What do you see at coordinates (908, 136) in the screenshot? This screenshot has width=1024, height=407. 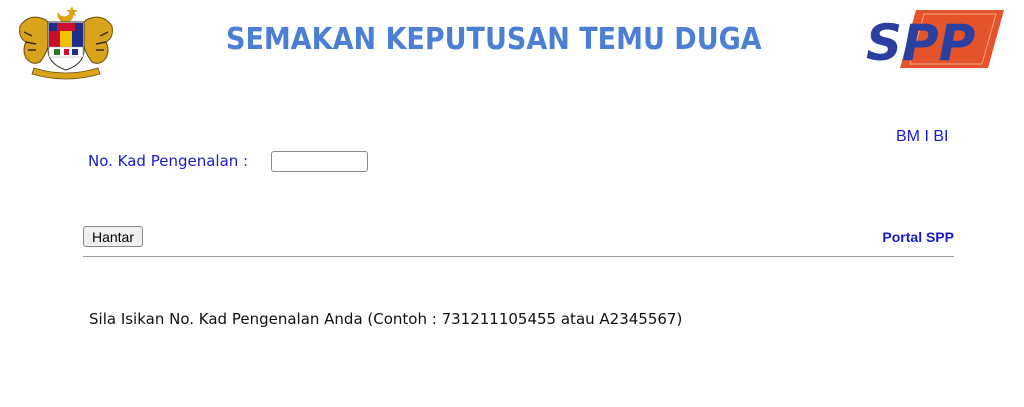 I see `language-bm-link: BM` at bounding box center [908, 136].